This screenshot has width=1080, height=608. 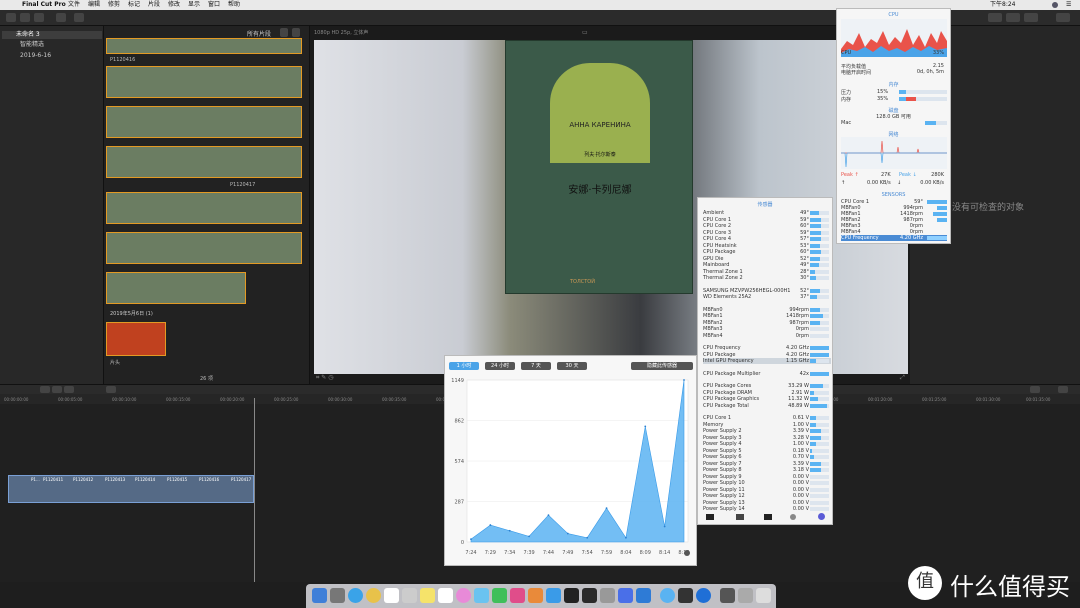 What do you see at coordinates (589, 595) in the screenshot?
I see `activity-monitor-icon` at bounding box center [589, 595].